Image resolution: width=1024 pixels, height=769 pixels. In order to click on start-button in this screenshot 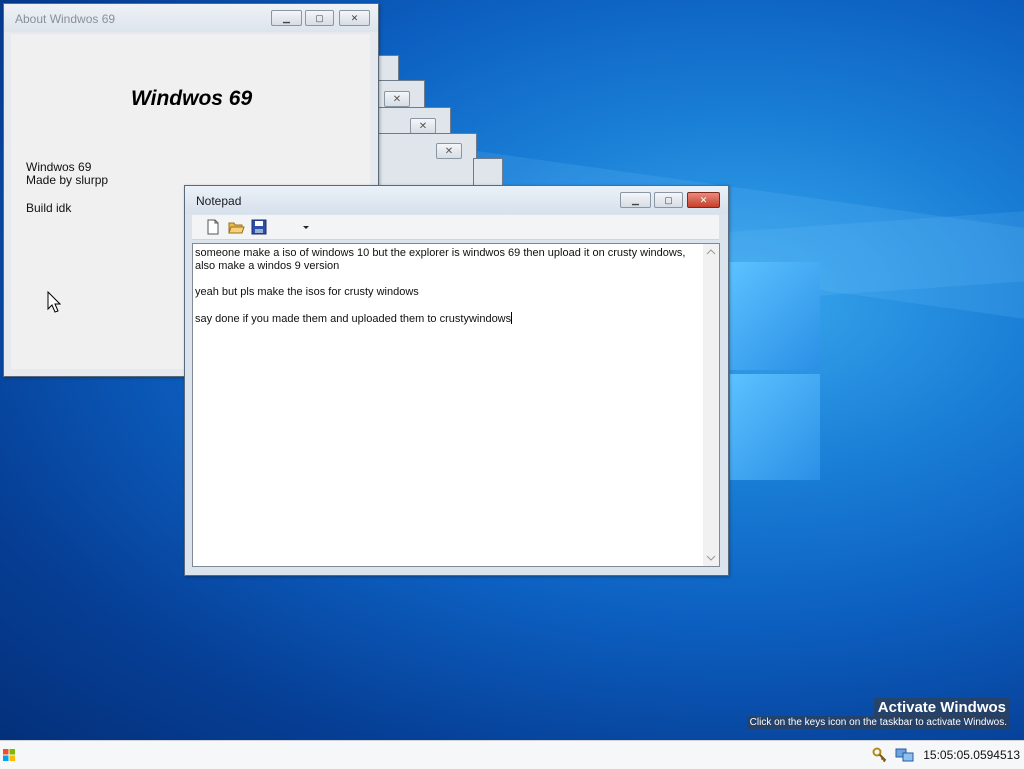, I will do `click(9, 755)`.